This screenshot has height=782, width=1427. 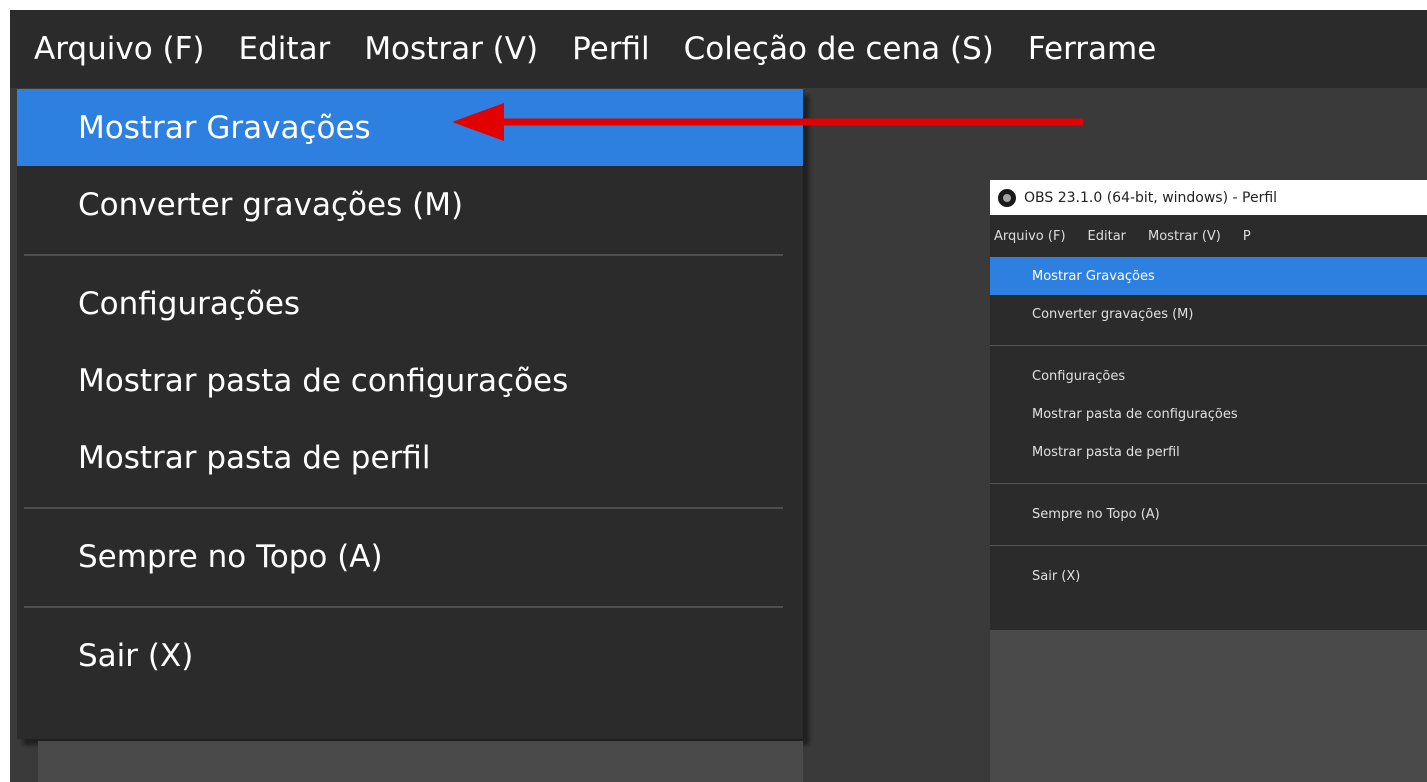 What do you see at coordinates (410, 380) in the screenshot?
I see `menu-item-mostrar-pasta-configuracoes: Mostrar pasta de configurações` at bounding box center [410, 380].